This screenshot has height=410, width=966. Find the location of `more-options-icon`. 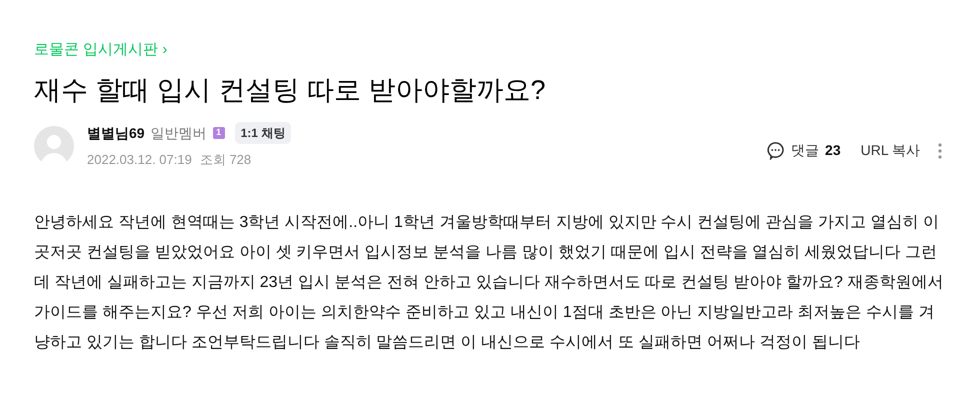

more-options-icon is located at coordinates (940, 150).